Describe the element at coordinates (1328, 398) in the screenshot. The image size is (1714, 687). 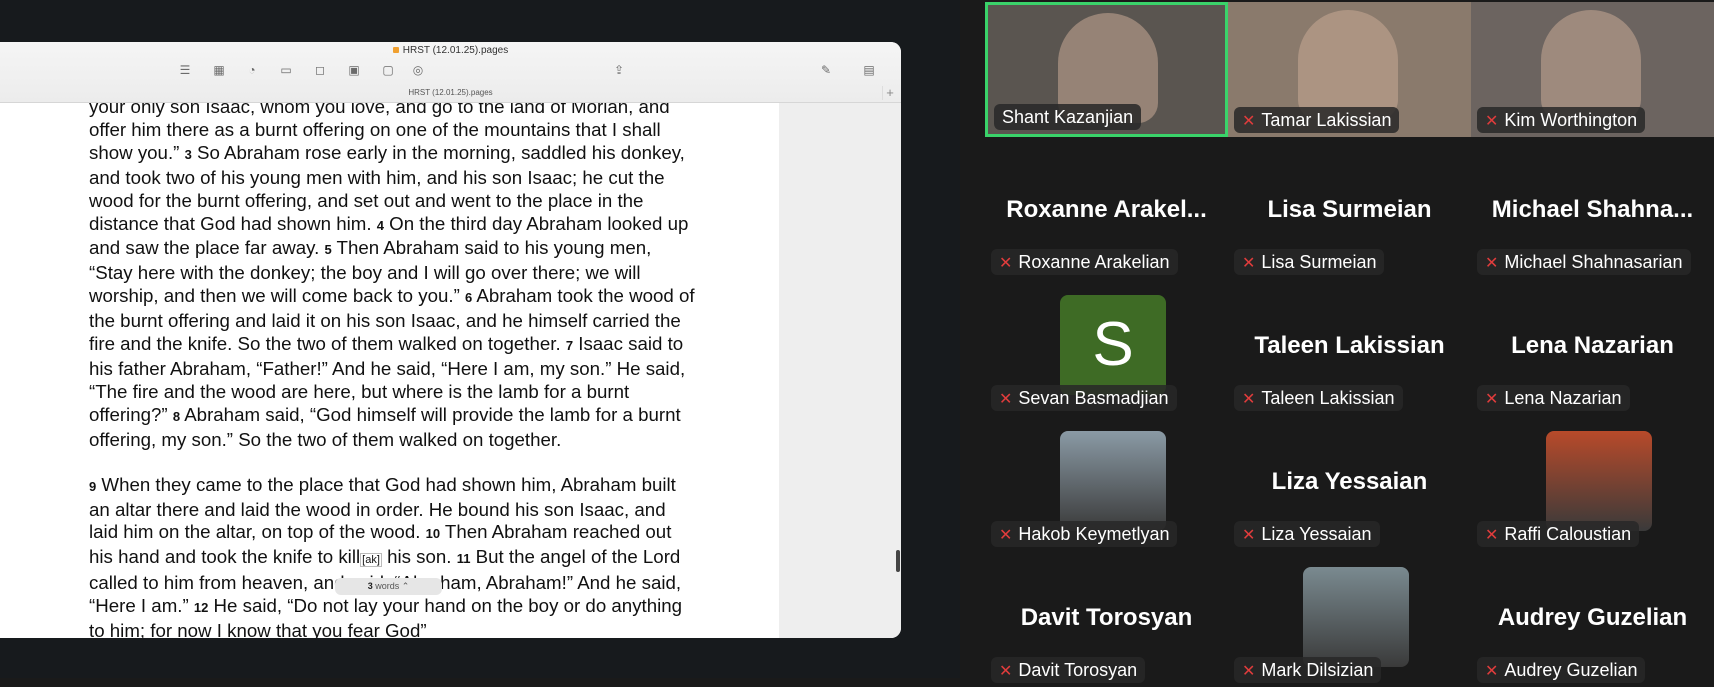
I see `participant-name: Taleen Lakissian` at that location.